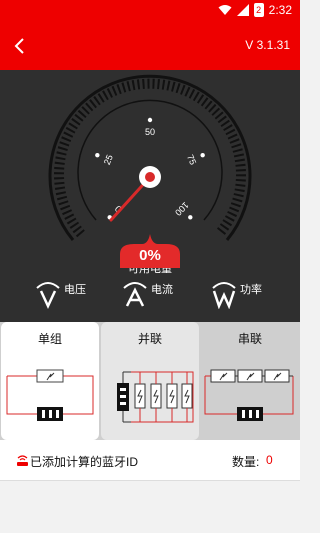 This screenshot has width=320, height=533. Describe the element at coordinates (267, 45) in the screenshot. I see `app-version: V 3.1.31` at that location.